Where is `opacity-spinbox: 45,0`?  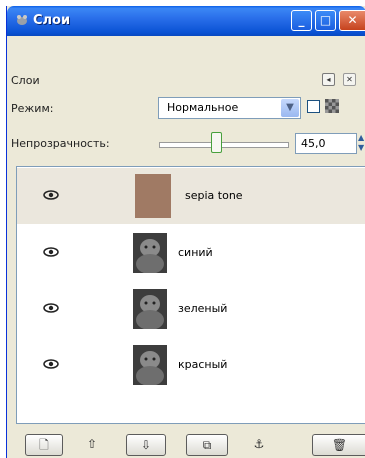
opacity-spinbox: 45,0 is located at coordinates (326, 143).